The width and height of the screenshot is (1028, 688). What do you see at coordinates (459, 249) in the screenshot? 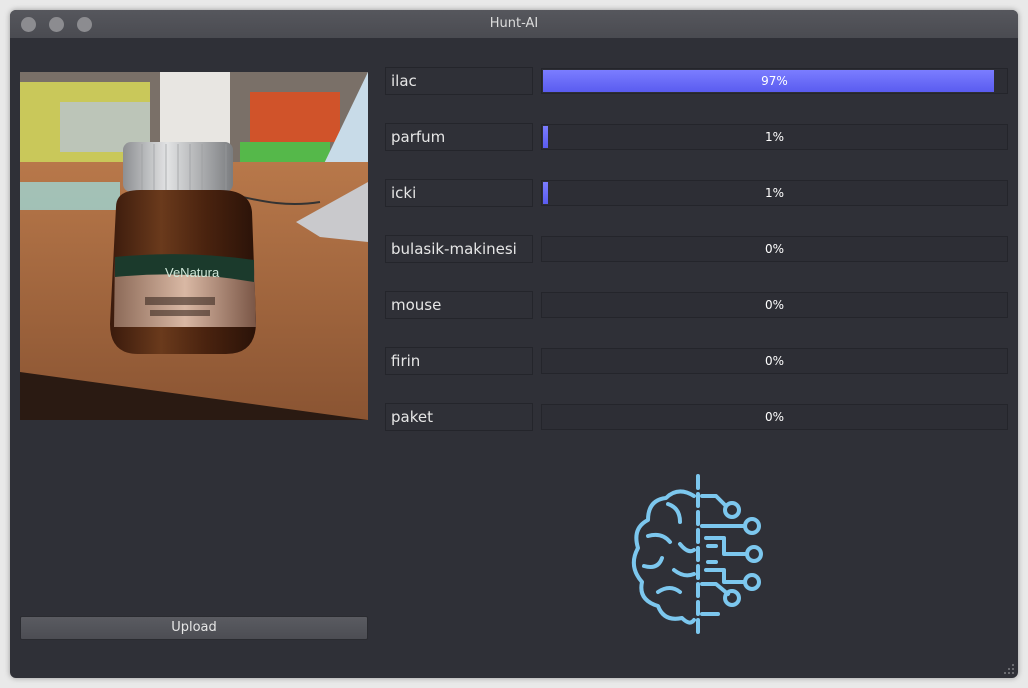
I see `prediction-label: bulasik-makinesi` at bounding box center [459, 249].